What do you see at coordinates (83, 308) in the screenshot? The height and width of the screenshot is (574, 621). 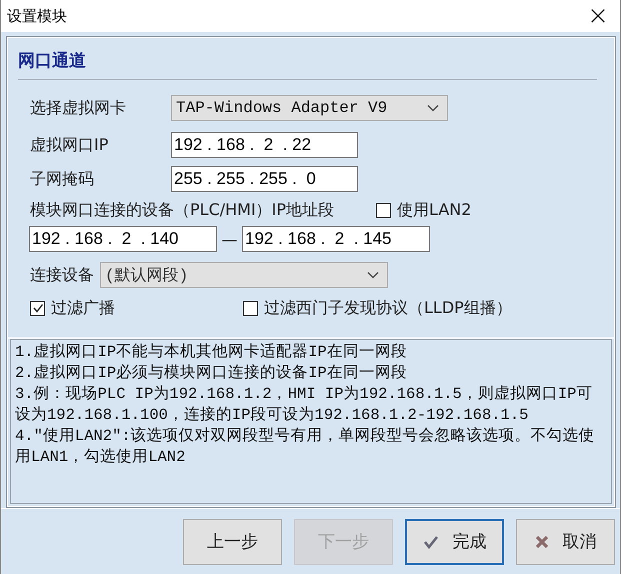 I see `checkbox-label: 过滤广播` at bounding box center [83, 308].